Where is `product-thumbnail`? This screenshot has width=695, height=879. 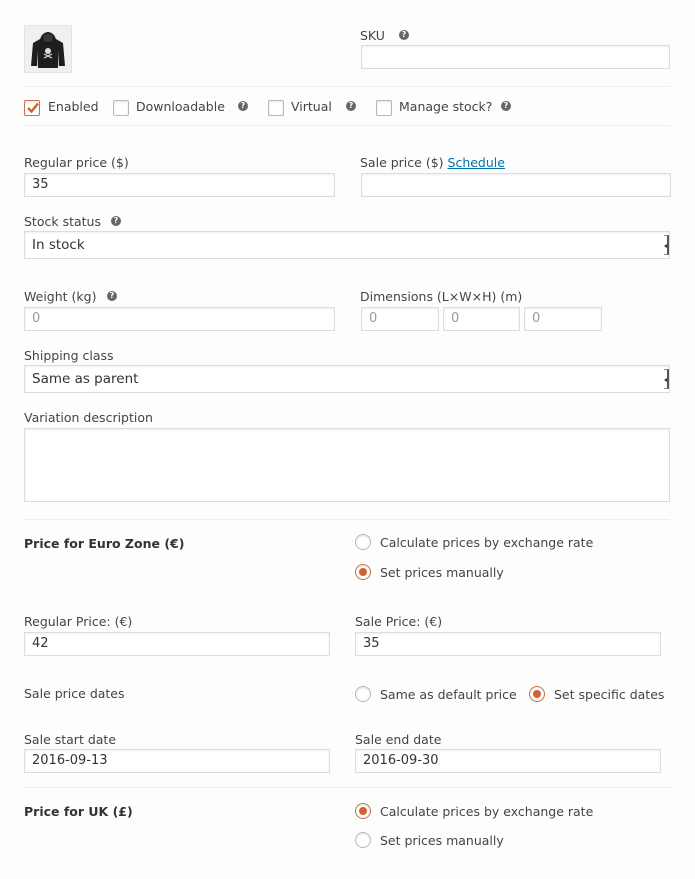 product-thumbnail is located at coordinates (48, 49).